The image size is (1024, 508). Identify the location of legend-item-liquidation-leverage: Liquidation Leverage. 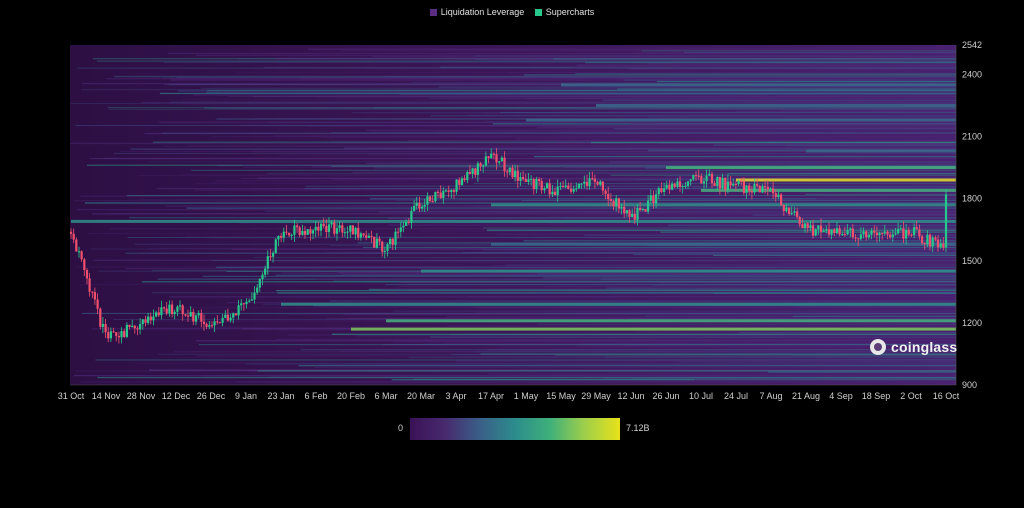
(477, 12).